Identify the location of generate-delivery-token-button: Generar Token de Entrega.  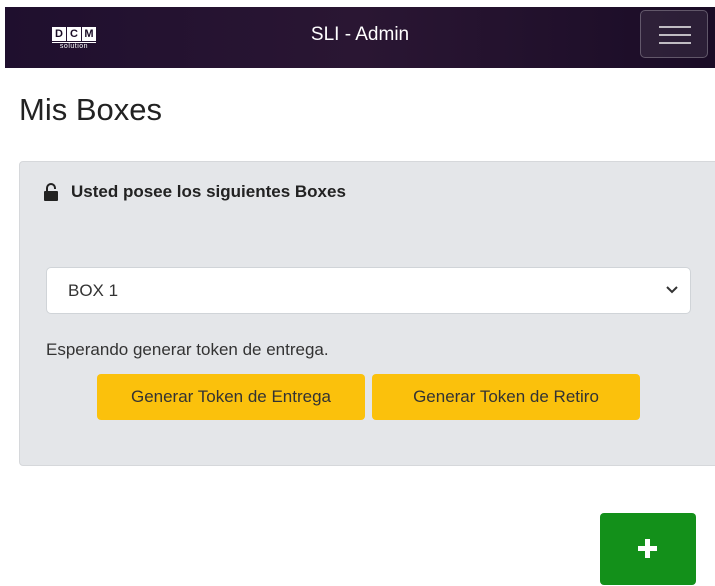
(231, 397).